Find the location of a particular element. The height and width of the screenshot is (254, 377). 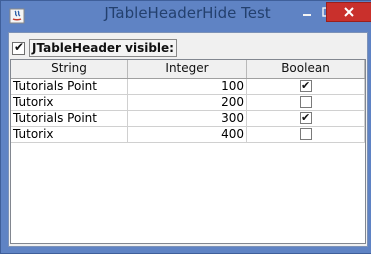

table-row: Tutorials Point 300 ✔ is located at coordinates (188, 119).